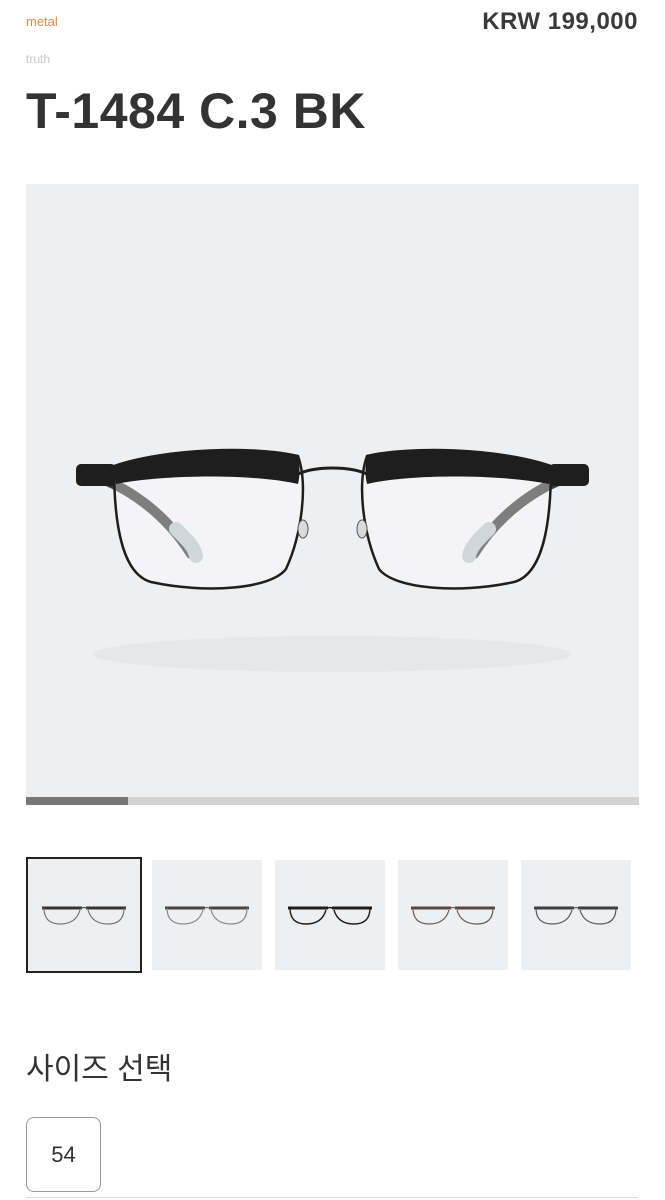  I want to click on divider, so click(332, 1197).